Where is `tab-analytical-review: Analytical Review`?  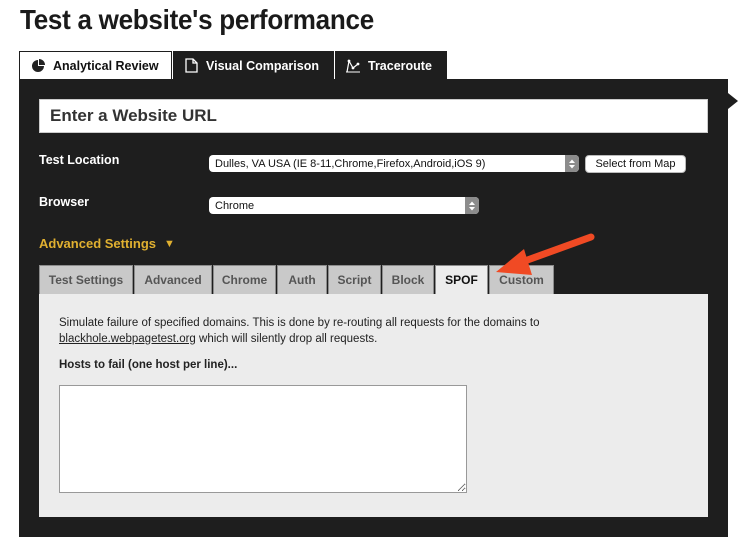
tab-analytical-review: Analytical Review is located at coordinates (95, 65).